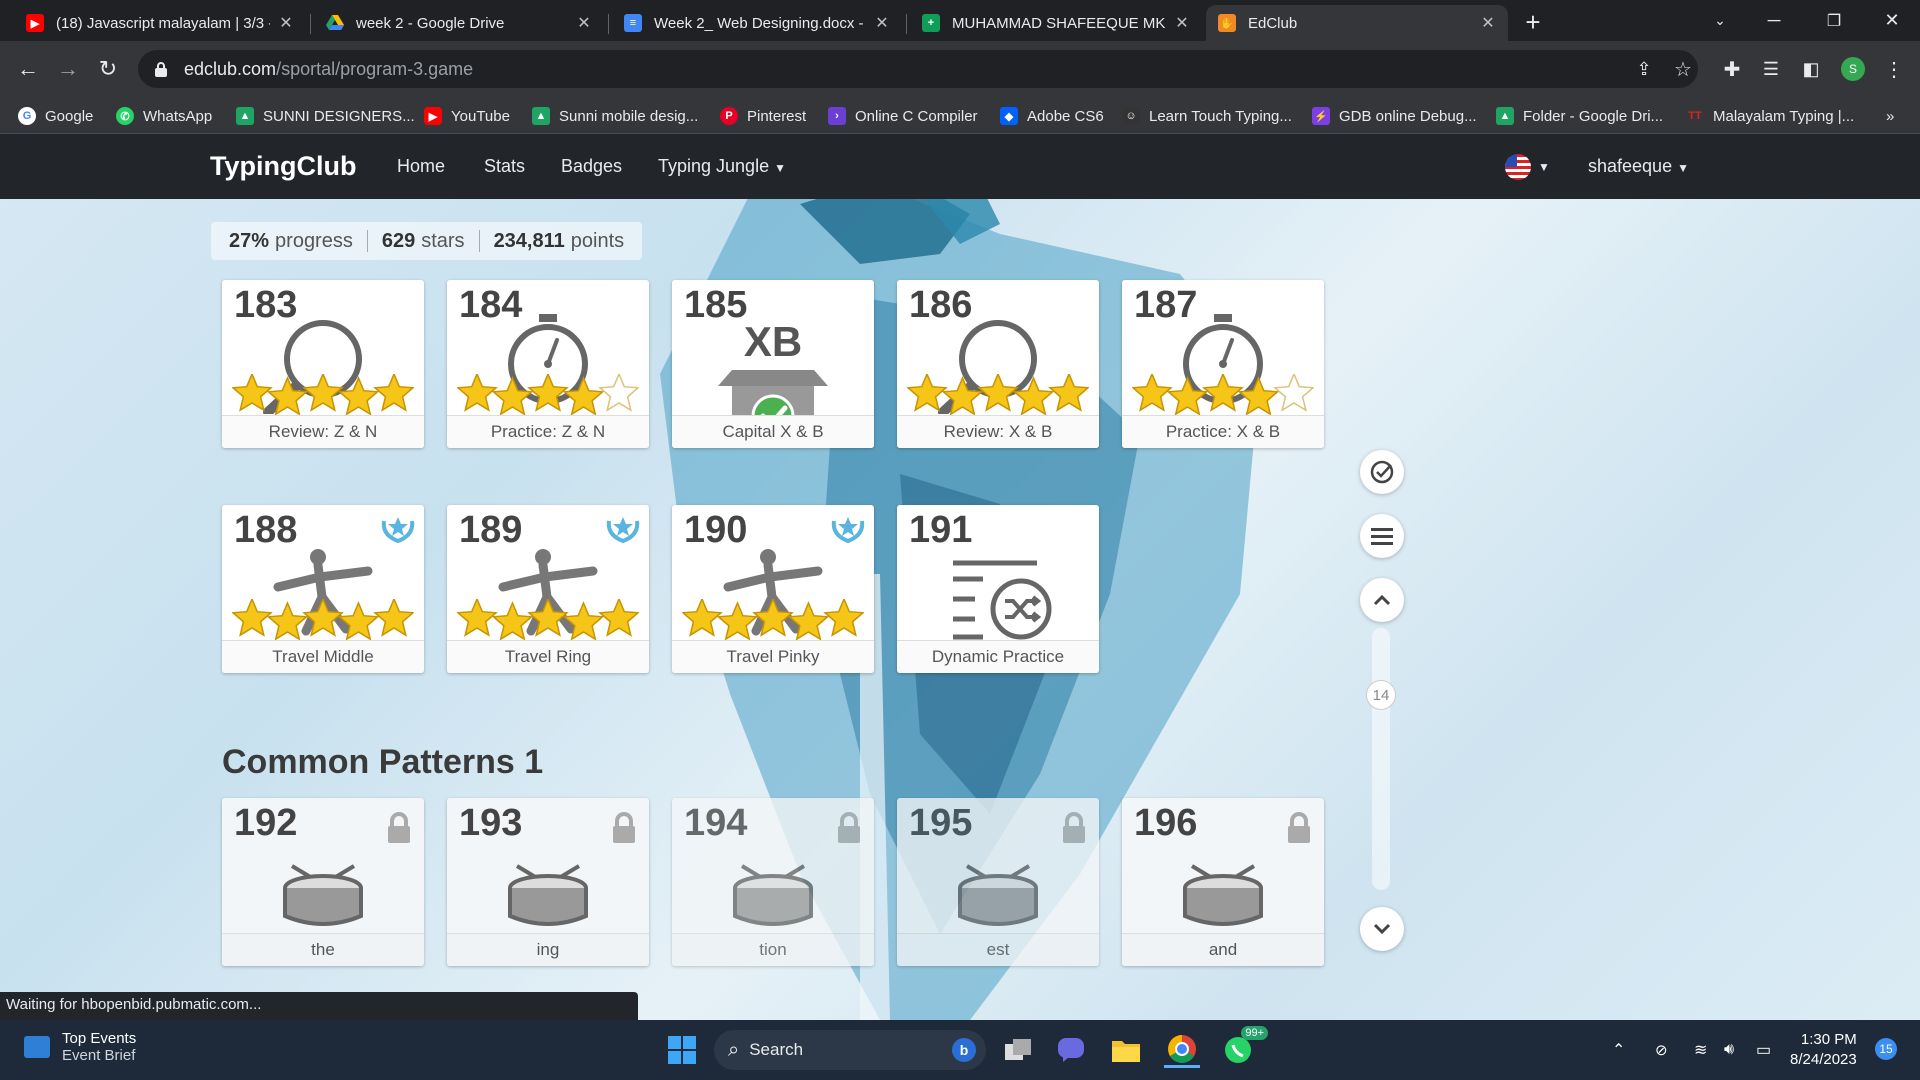  I want to click on tab-search-chevron-icon: ⌄, so click(1720, 20).